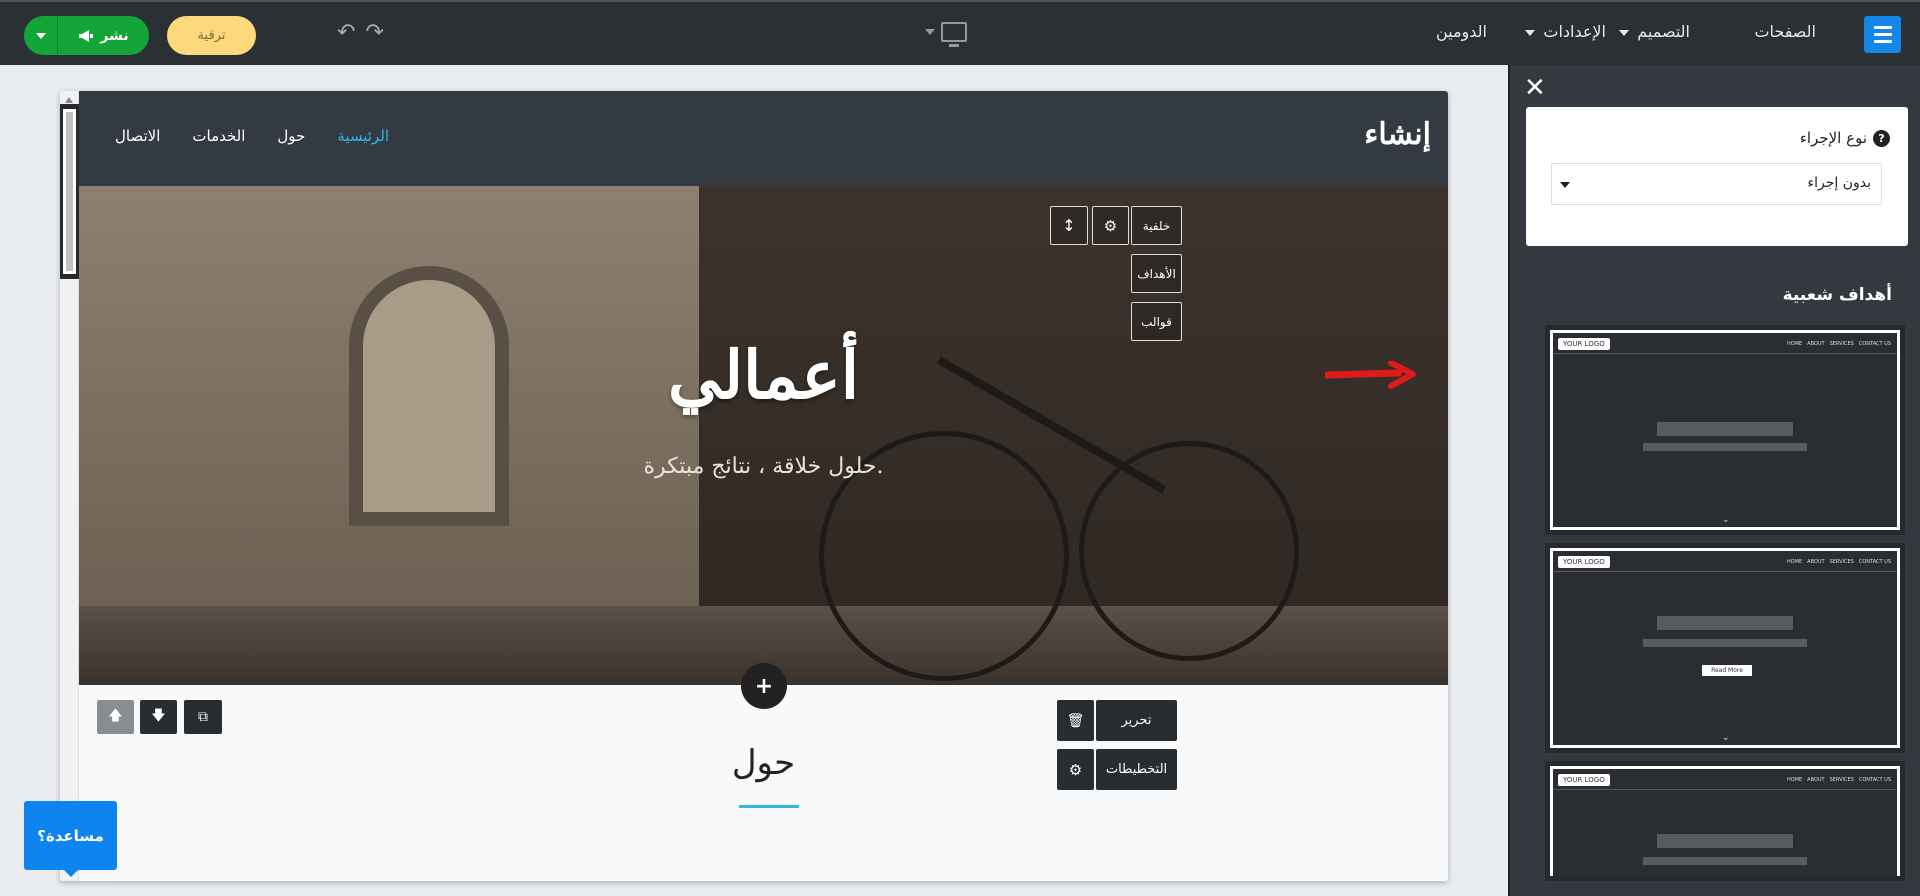 This screenshot has height=896, width=1920. I want to click on device-switcher, so click(946, 34).